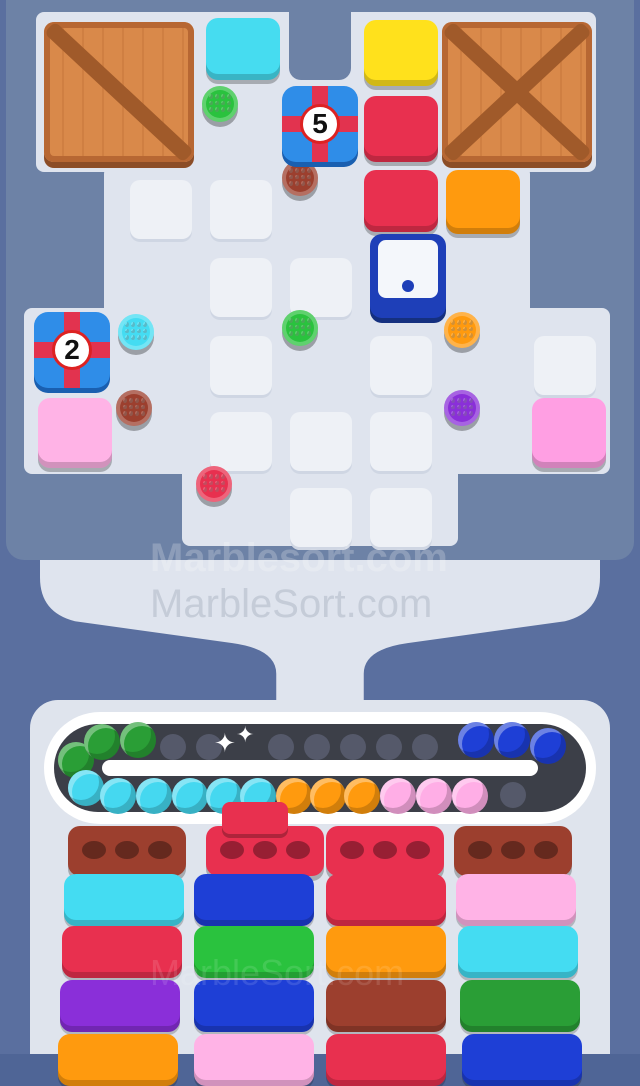  I want to click on gift-counter: 5, so click(320, 124).